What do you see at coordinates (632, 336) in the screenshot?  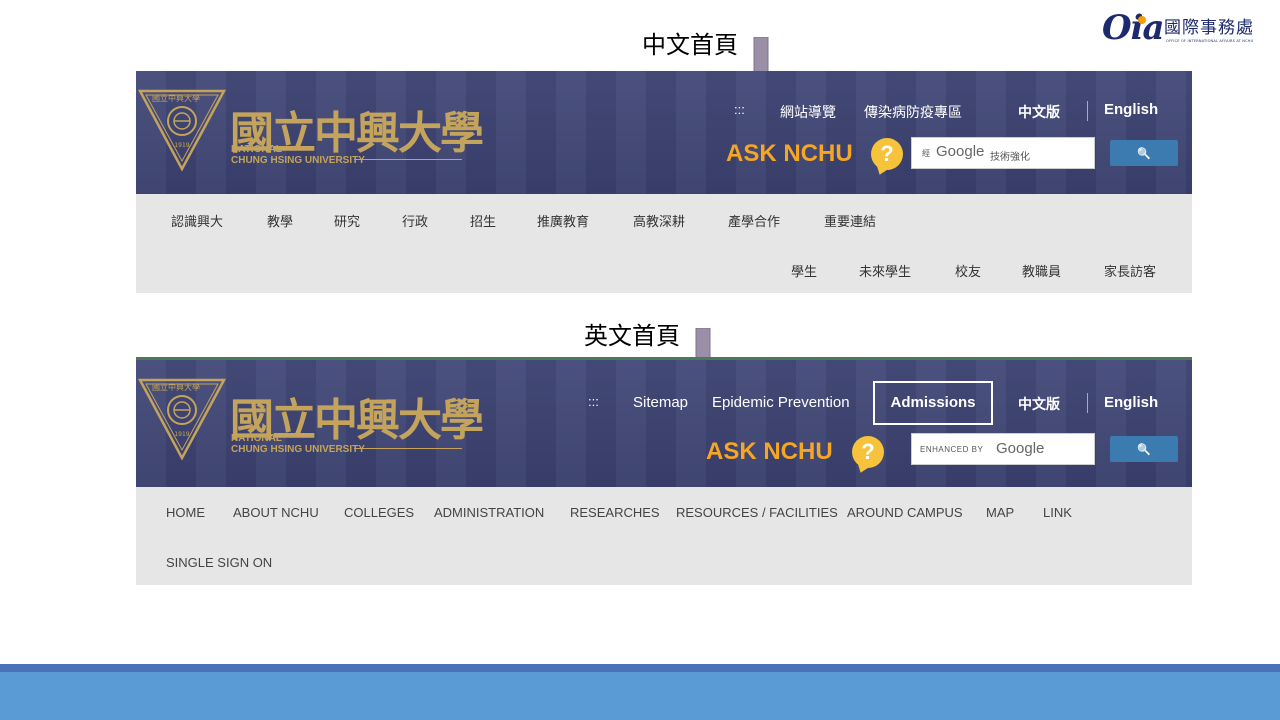 I see `label-english-homepage: 英文首頁` at bounding box center [632, 336].